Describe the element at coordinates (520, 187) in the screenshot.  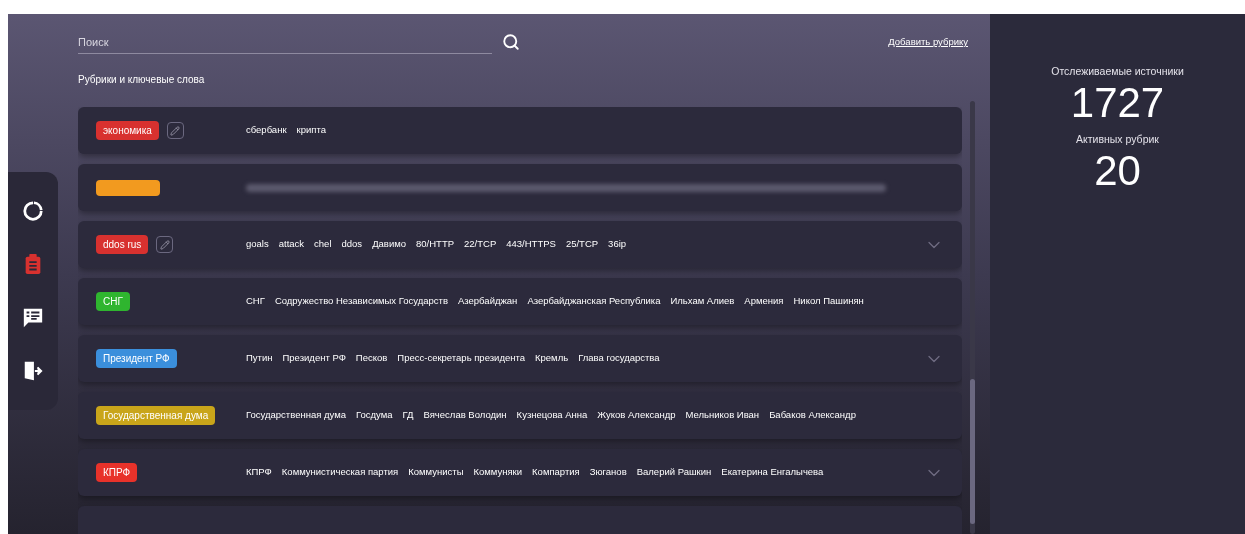
I see `rubric-row` at that location.